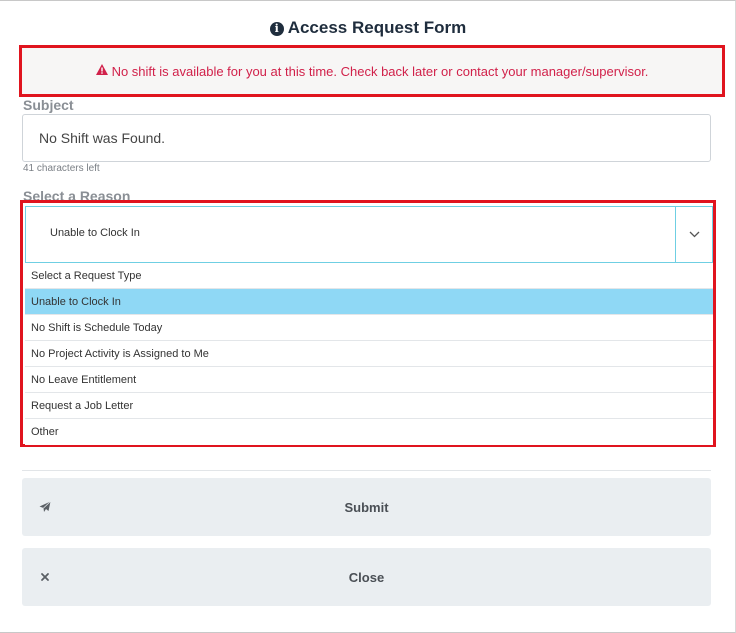  Describe the element at coordinates (102, 138) in the screenshot. I see `subject-value: No Shift was Found.` at that location.